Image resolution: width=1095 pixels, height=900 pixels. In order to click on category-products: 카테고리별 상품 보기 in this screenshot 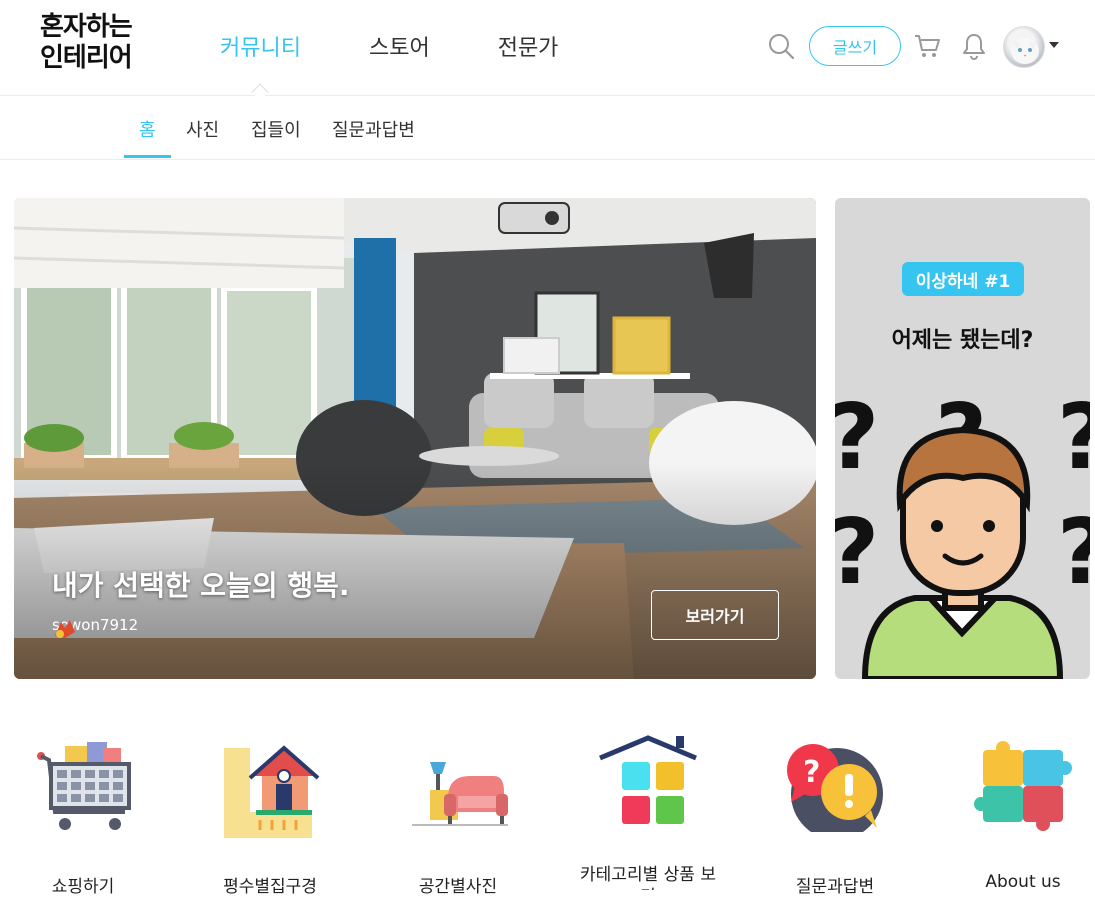, I will do `click(648, 811)`.